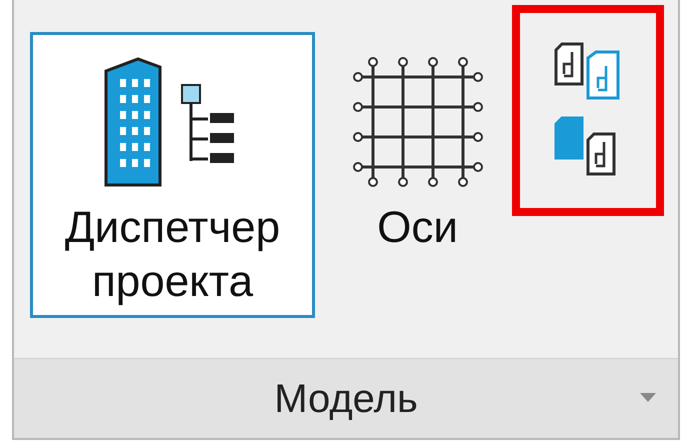 This screenshot has width=688, height=447. What do you see at coordinates (417, 122) in the screenshot?
I see `grid-icon` at bounding box center [417, 122].